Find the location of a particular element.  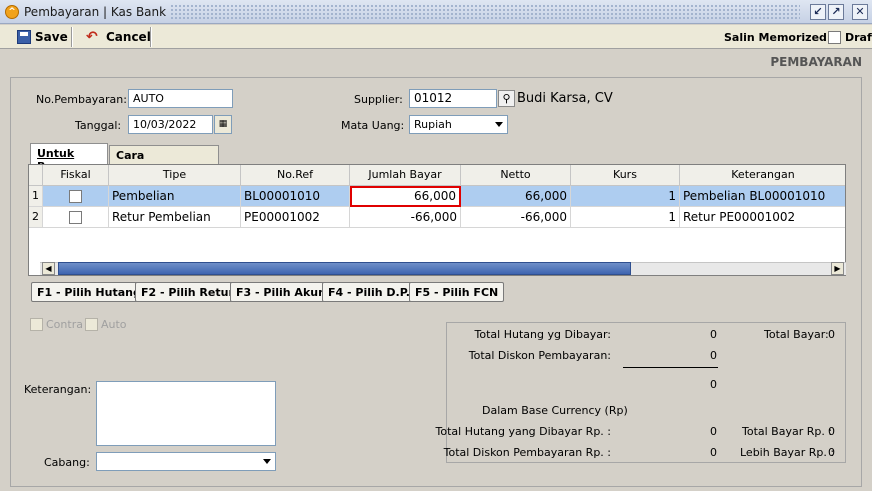

total-bayar-value: 0 is located at coordinates (831, 334).